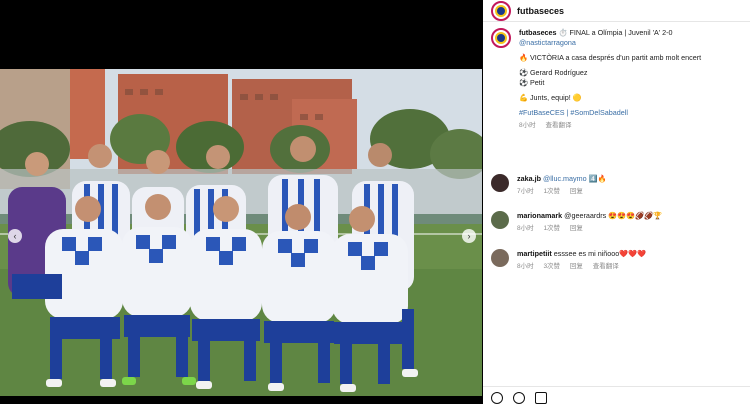  I want to click on share-send-icon, so click(541, 398).